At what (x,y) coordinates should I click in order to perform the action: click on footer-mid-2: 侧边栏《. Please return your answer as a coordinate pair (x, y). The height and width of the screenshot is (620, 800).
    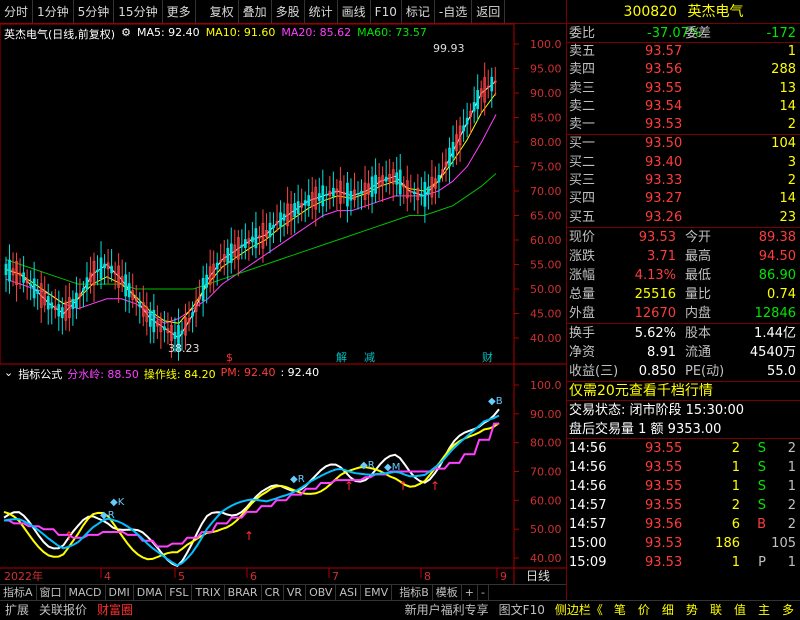
    Looking at the image, I should click on (579, 610).